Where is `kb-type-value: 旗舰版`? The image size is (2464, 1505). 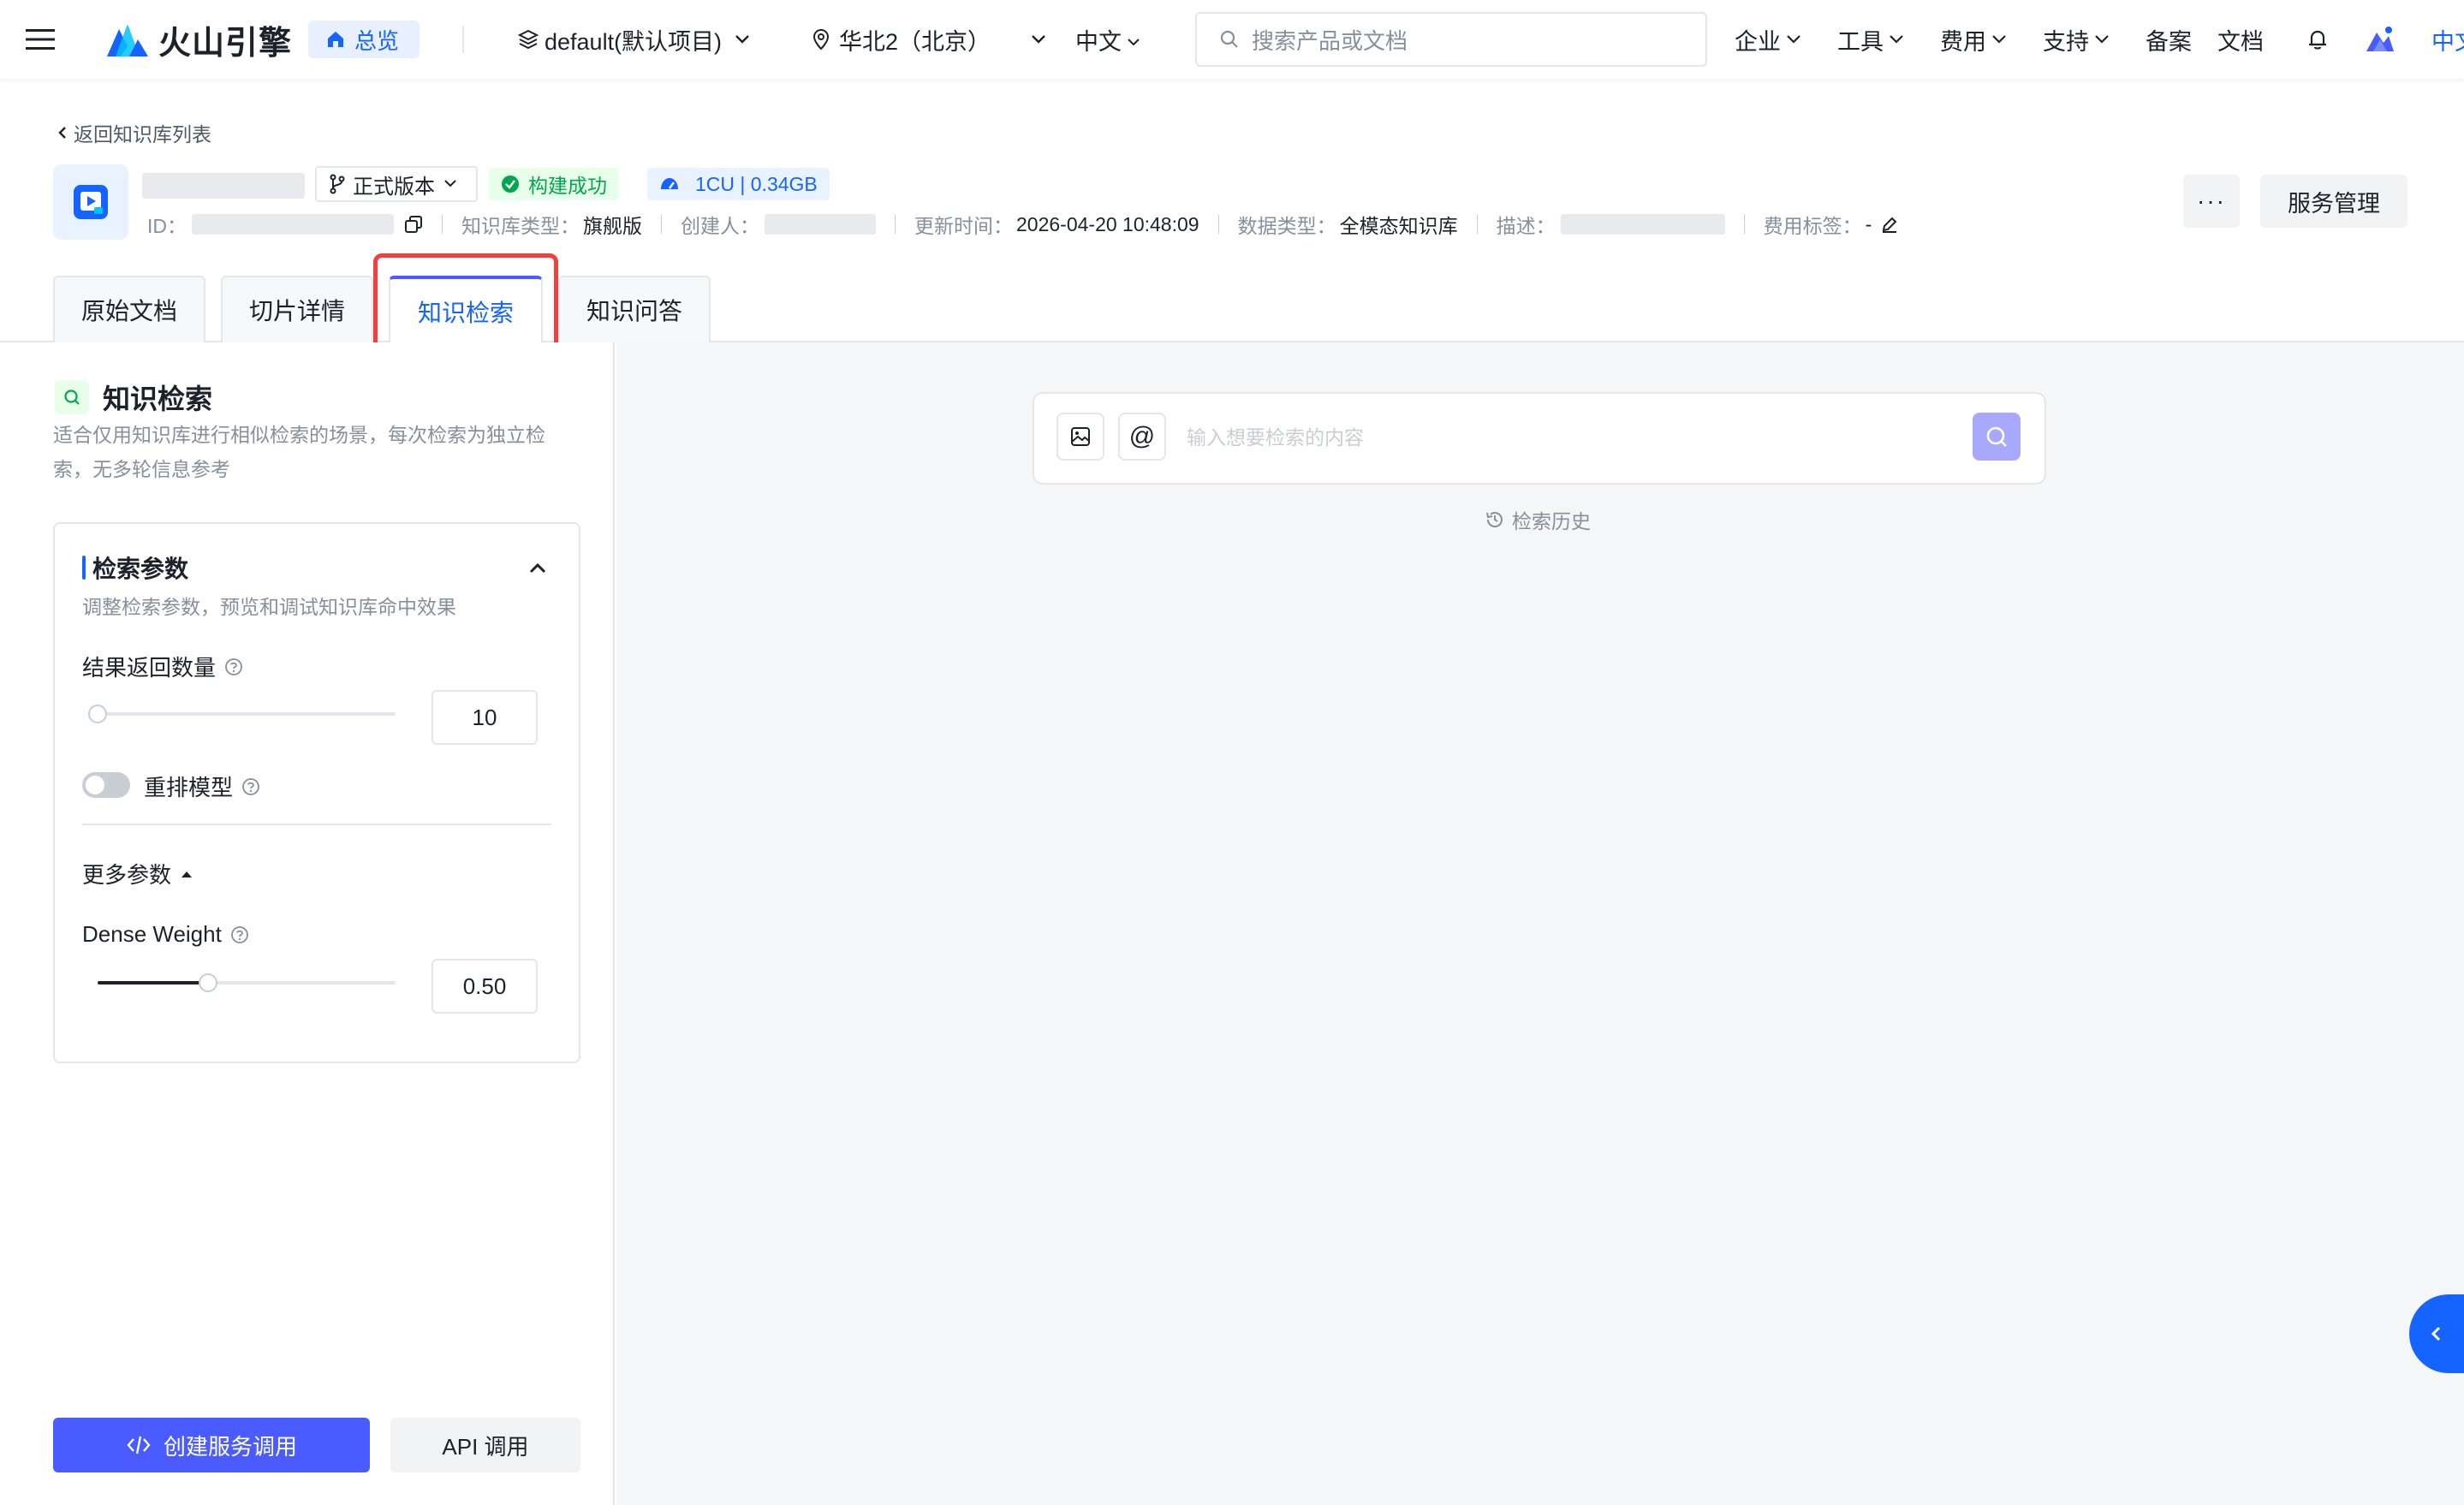 kb-type-value: 旗舰版 is located at coordinates (612, 226).